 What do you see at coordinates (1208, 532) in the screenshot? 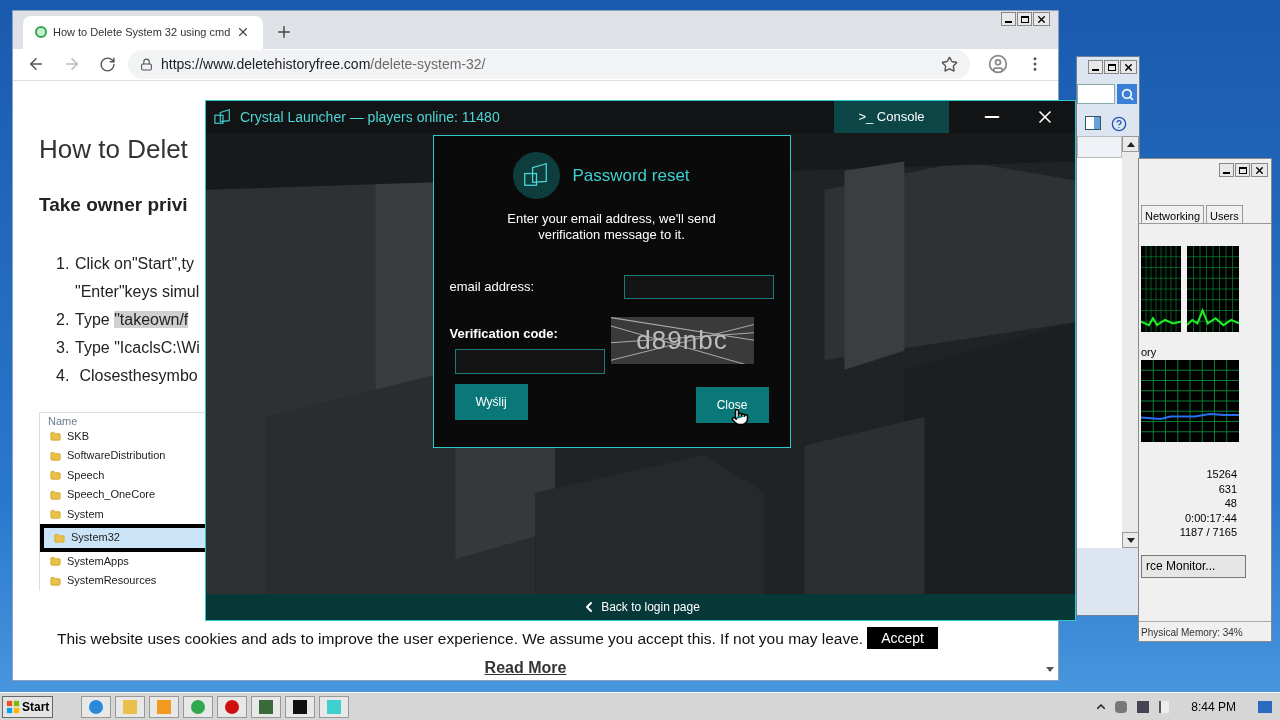
I see `stat-value: 1187 / 7165` at bounding box center [1208, 532].